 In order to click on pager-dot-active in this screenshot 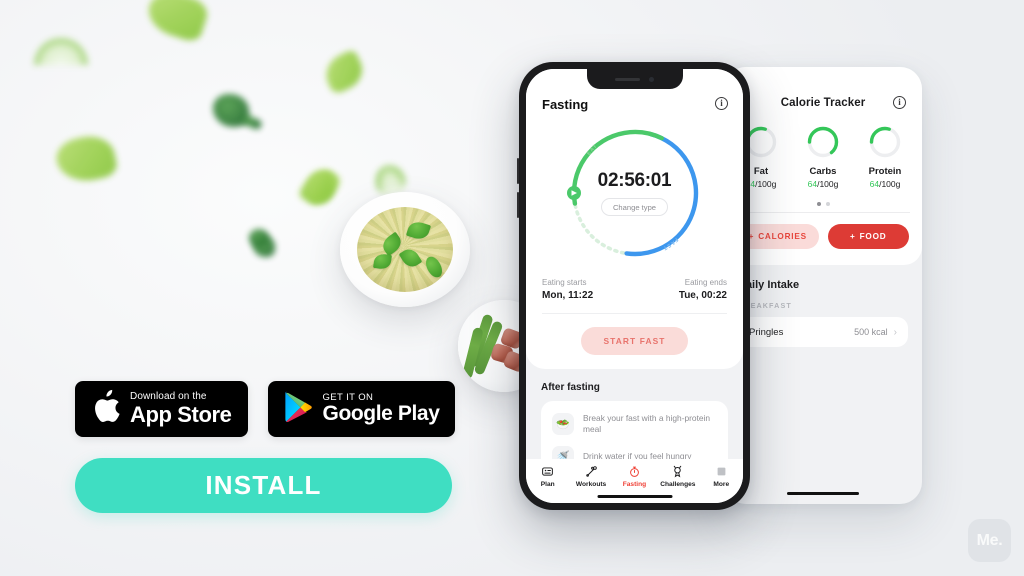, I will do `click(818, 204)`.